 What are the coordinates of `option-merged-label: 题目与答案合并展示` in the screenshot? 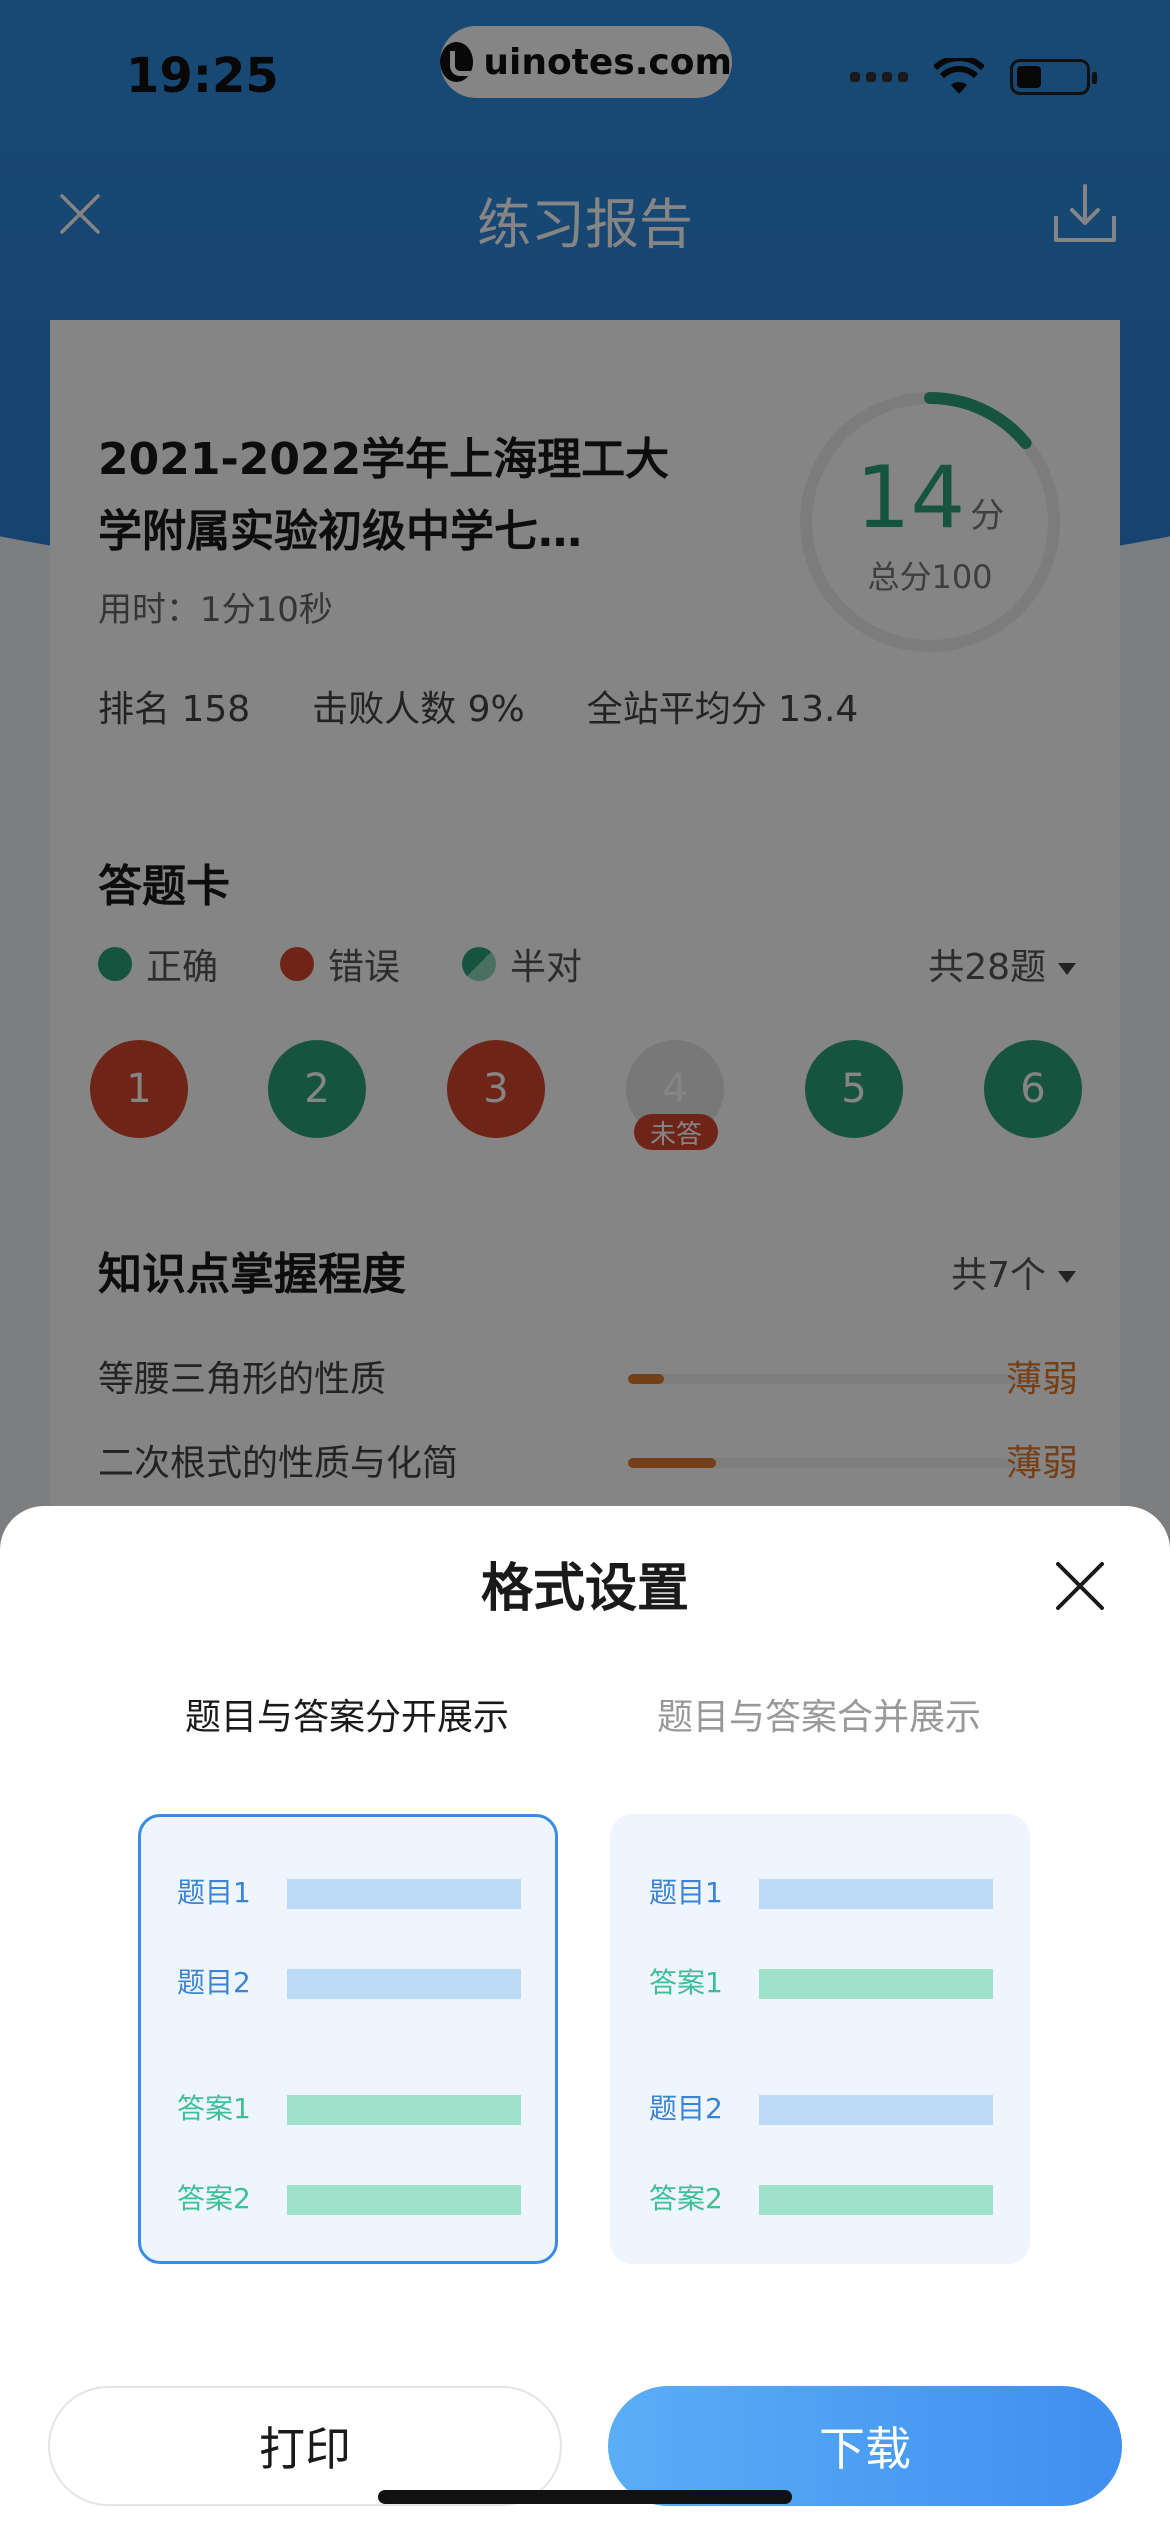 It's located at (819, 1714).